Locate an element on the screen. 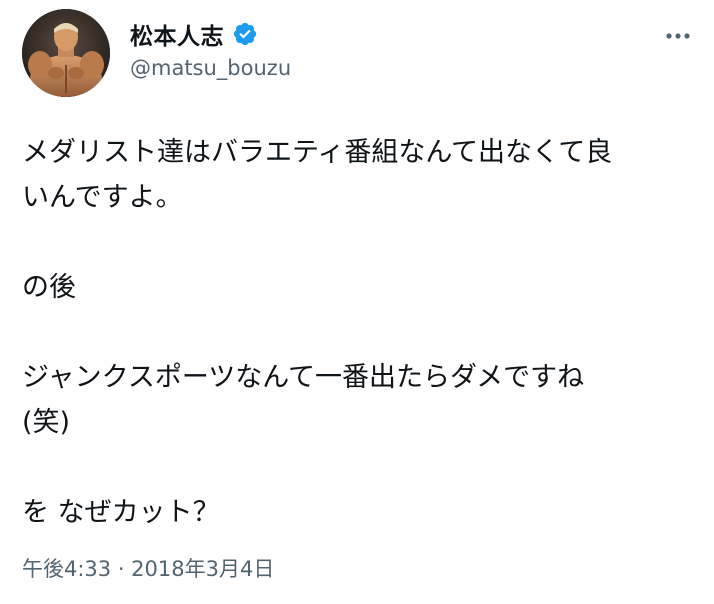 This screenshot has height=604, width=714. more-options-button is located at coordinates (678, 36).